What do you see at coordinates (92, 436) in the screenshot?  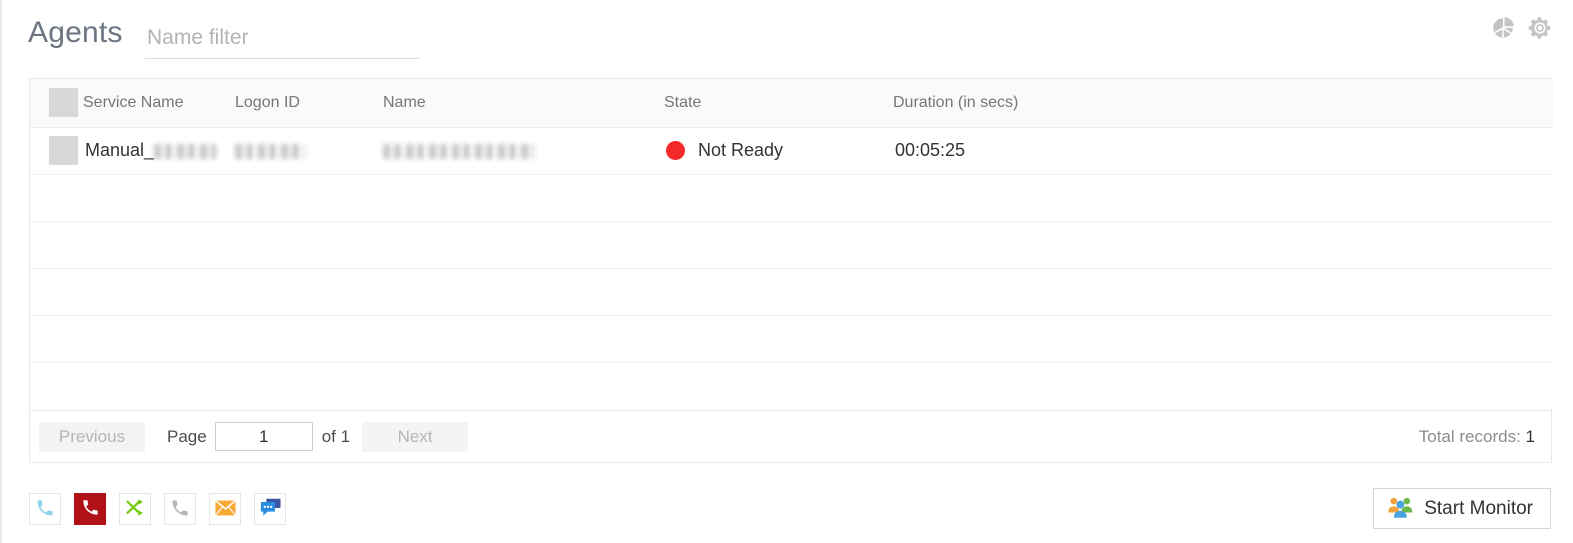 I see `previous-page-button: Previous` at bounding box center [92, 436].